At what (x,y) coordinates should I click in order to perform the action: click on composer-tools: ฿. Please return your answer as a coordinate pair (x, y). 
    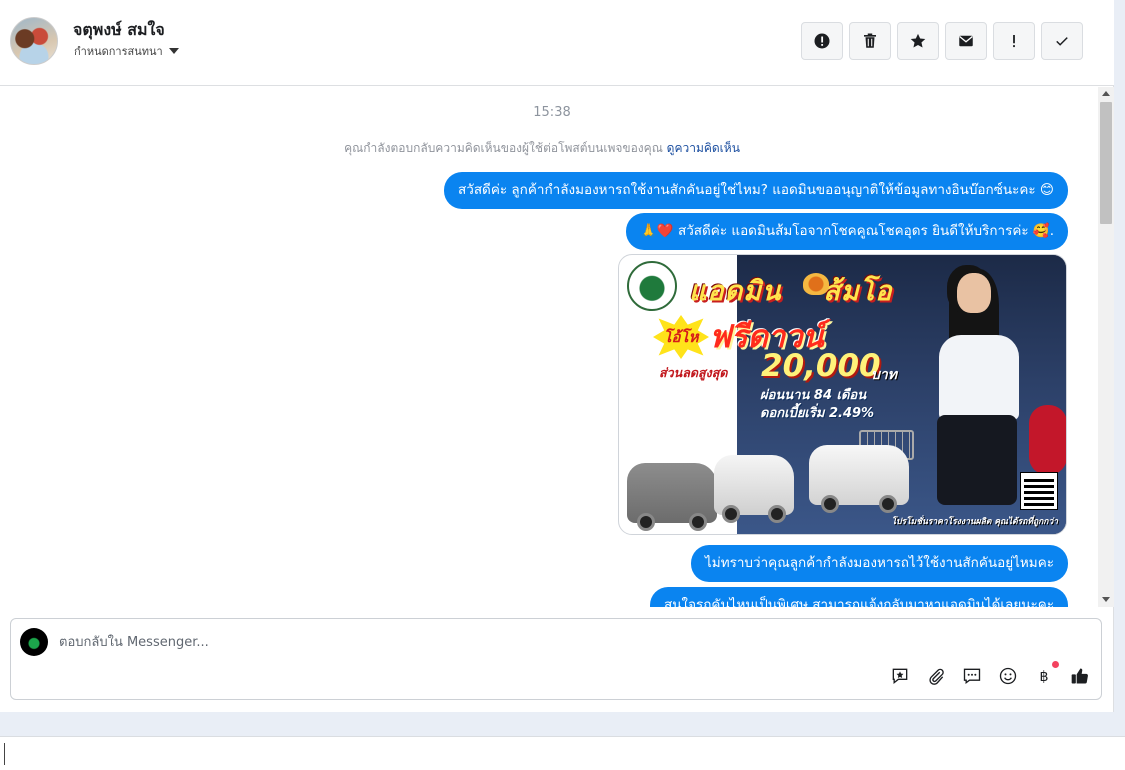
    Looking at the image, I should click on (990, 674).